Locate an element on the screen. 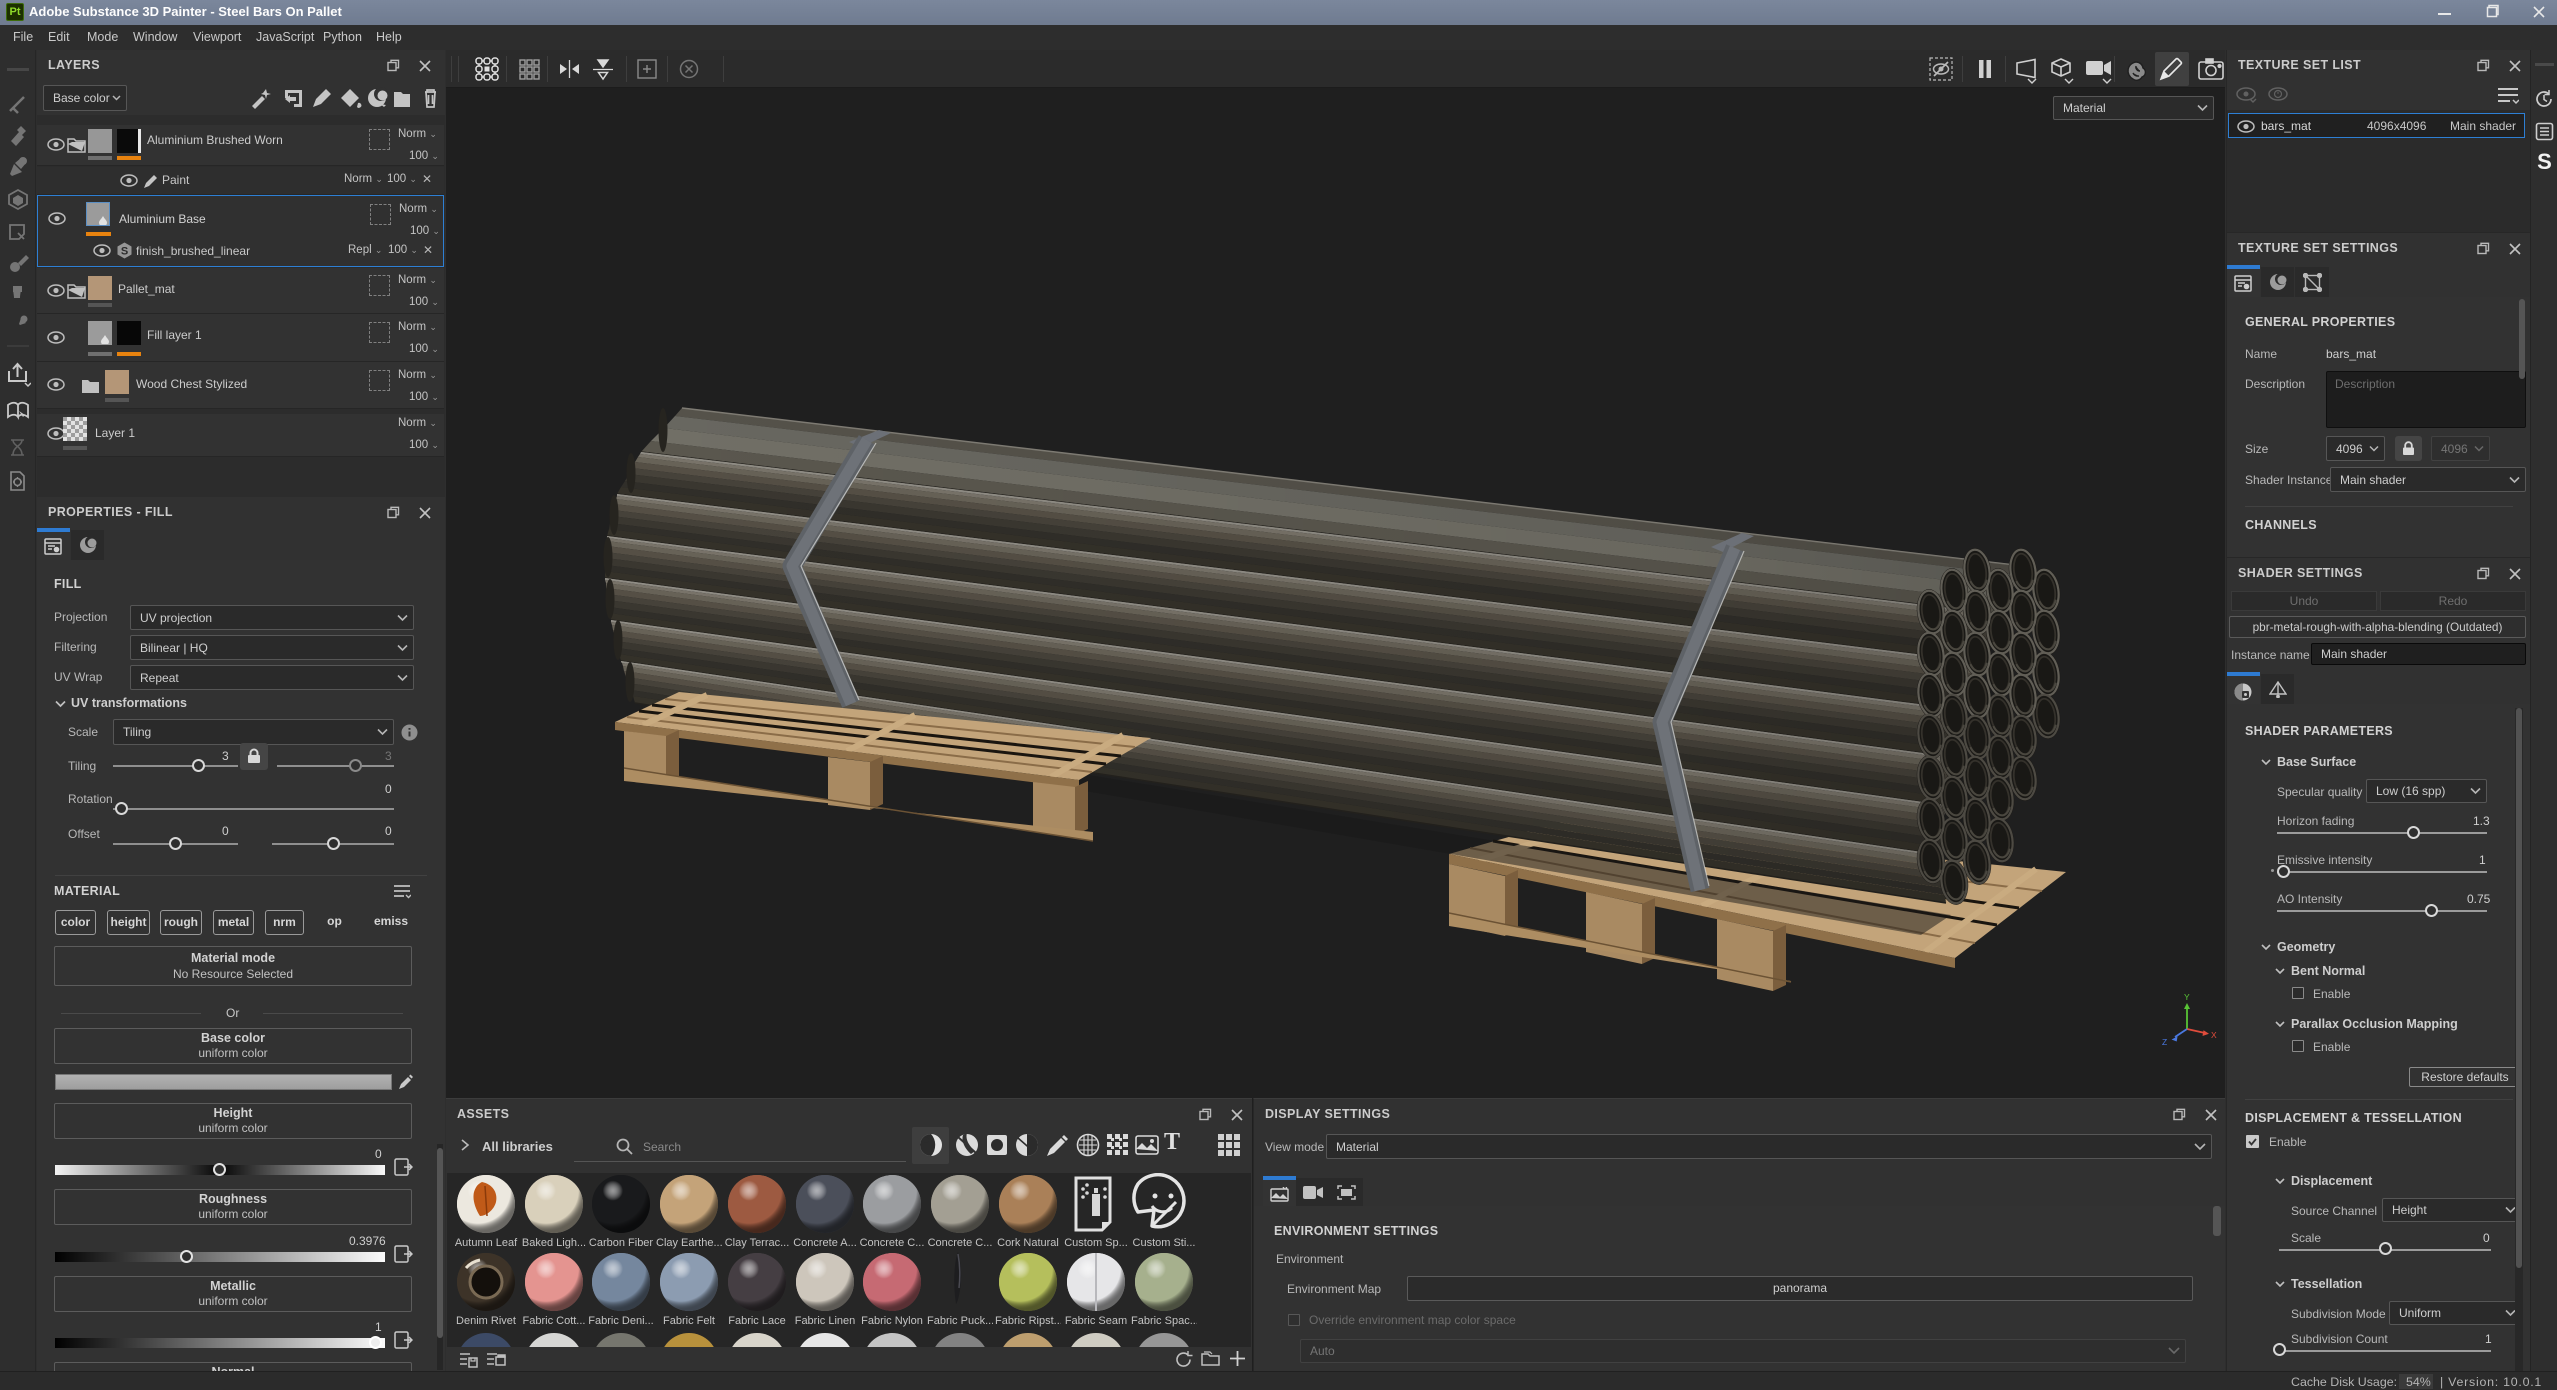  svg-text: Y is located at coordinates (2187, 997).